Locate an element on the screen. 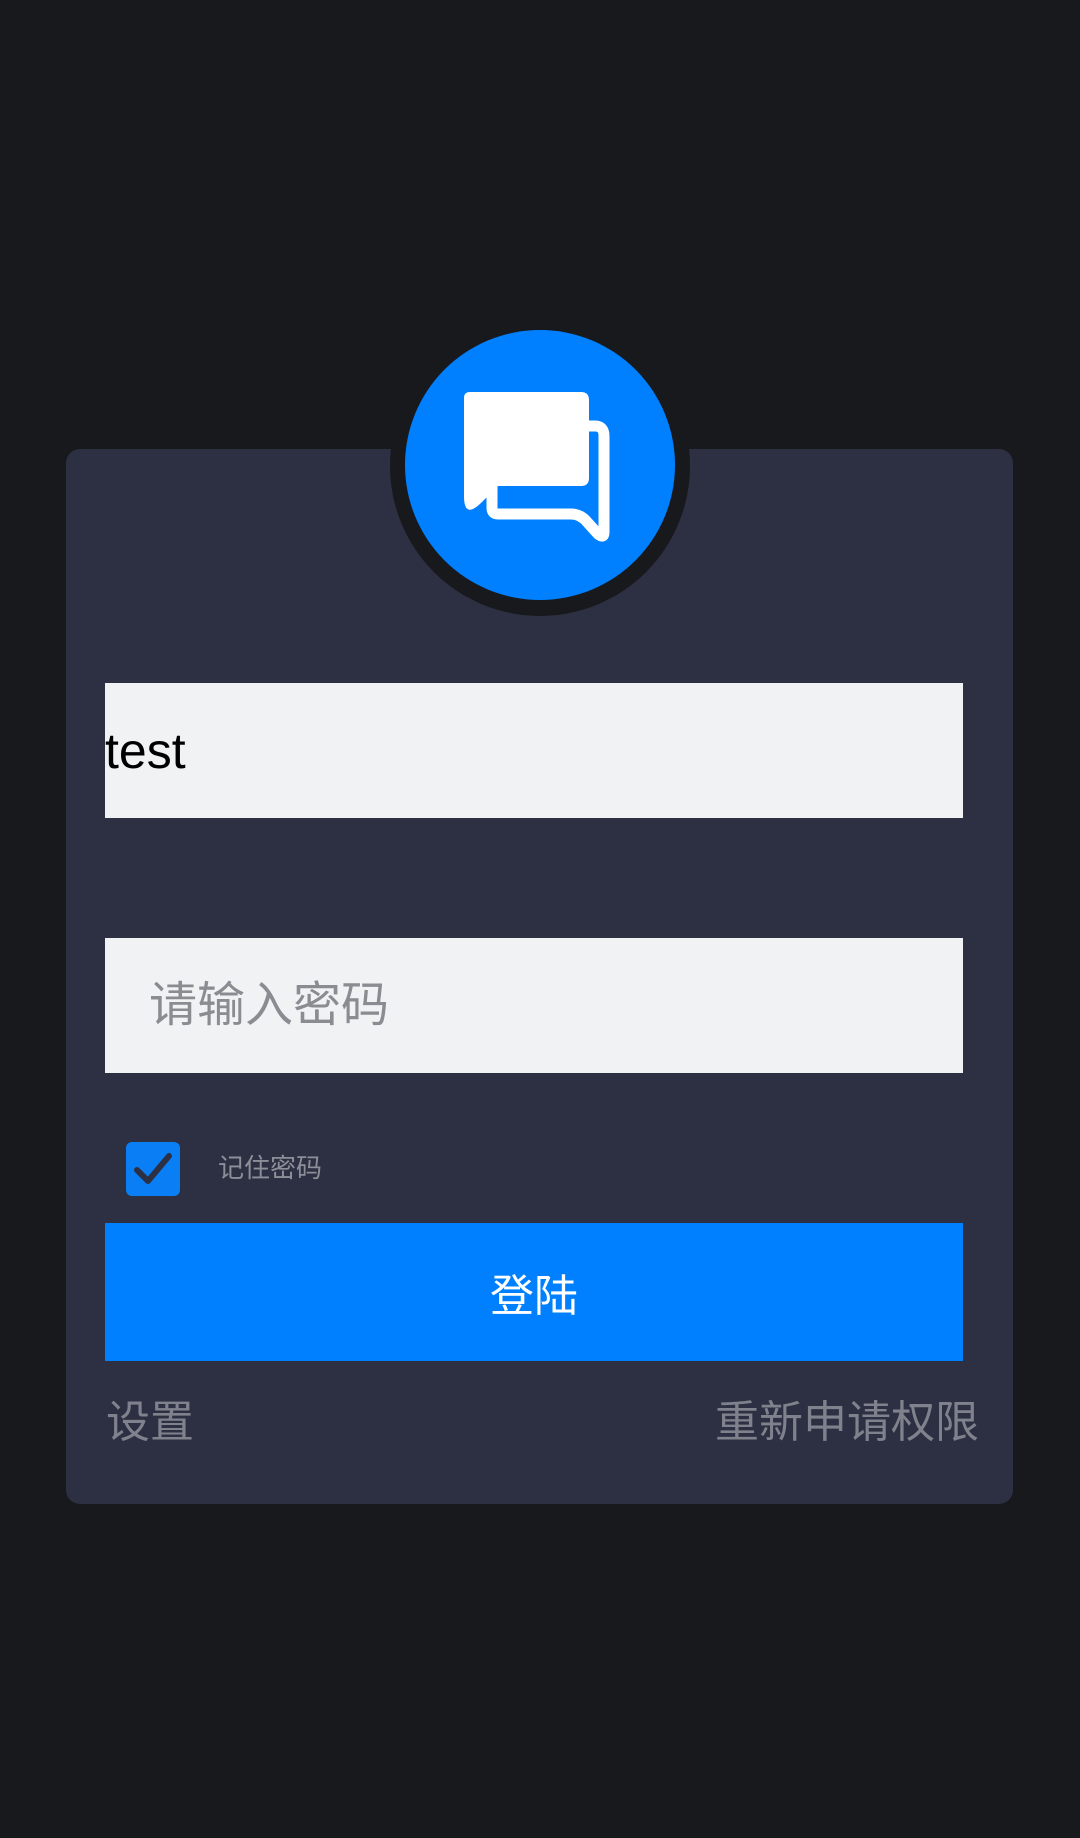 Image resolution: width=1080 pixels, height=1838 pixels. checkmark-icon is located at coordinates (153, 1168).